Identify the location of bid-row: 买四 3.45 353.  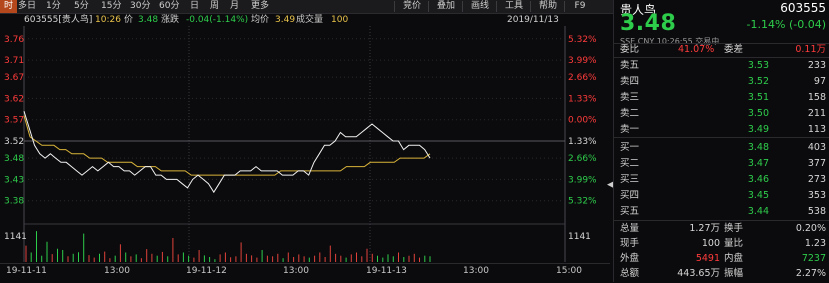
(721, 195).